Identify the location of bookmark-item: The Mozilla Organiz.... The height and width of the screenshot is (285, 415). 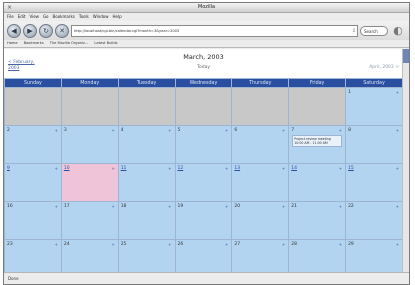
(69, 43).